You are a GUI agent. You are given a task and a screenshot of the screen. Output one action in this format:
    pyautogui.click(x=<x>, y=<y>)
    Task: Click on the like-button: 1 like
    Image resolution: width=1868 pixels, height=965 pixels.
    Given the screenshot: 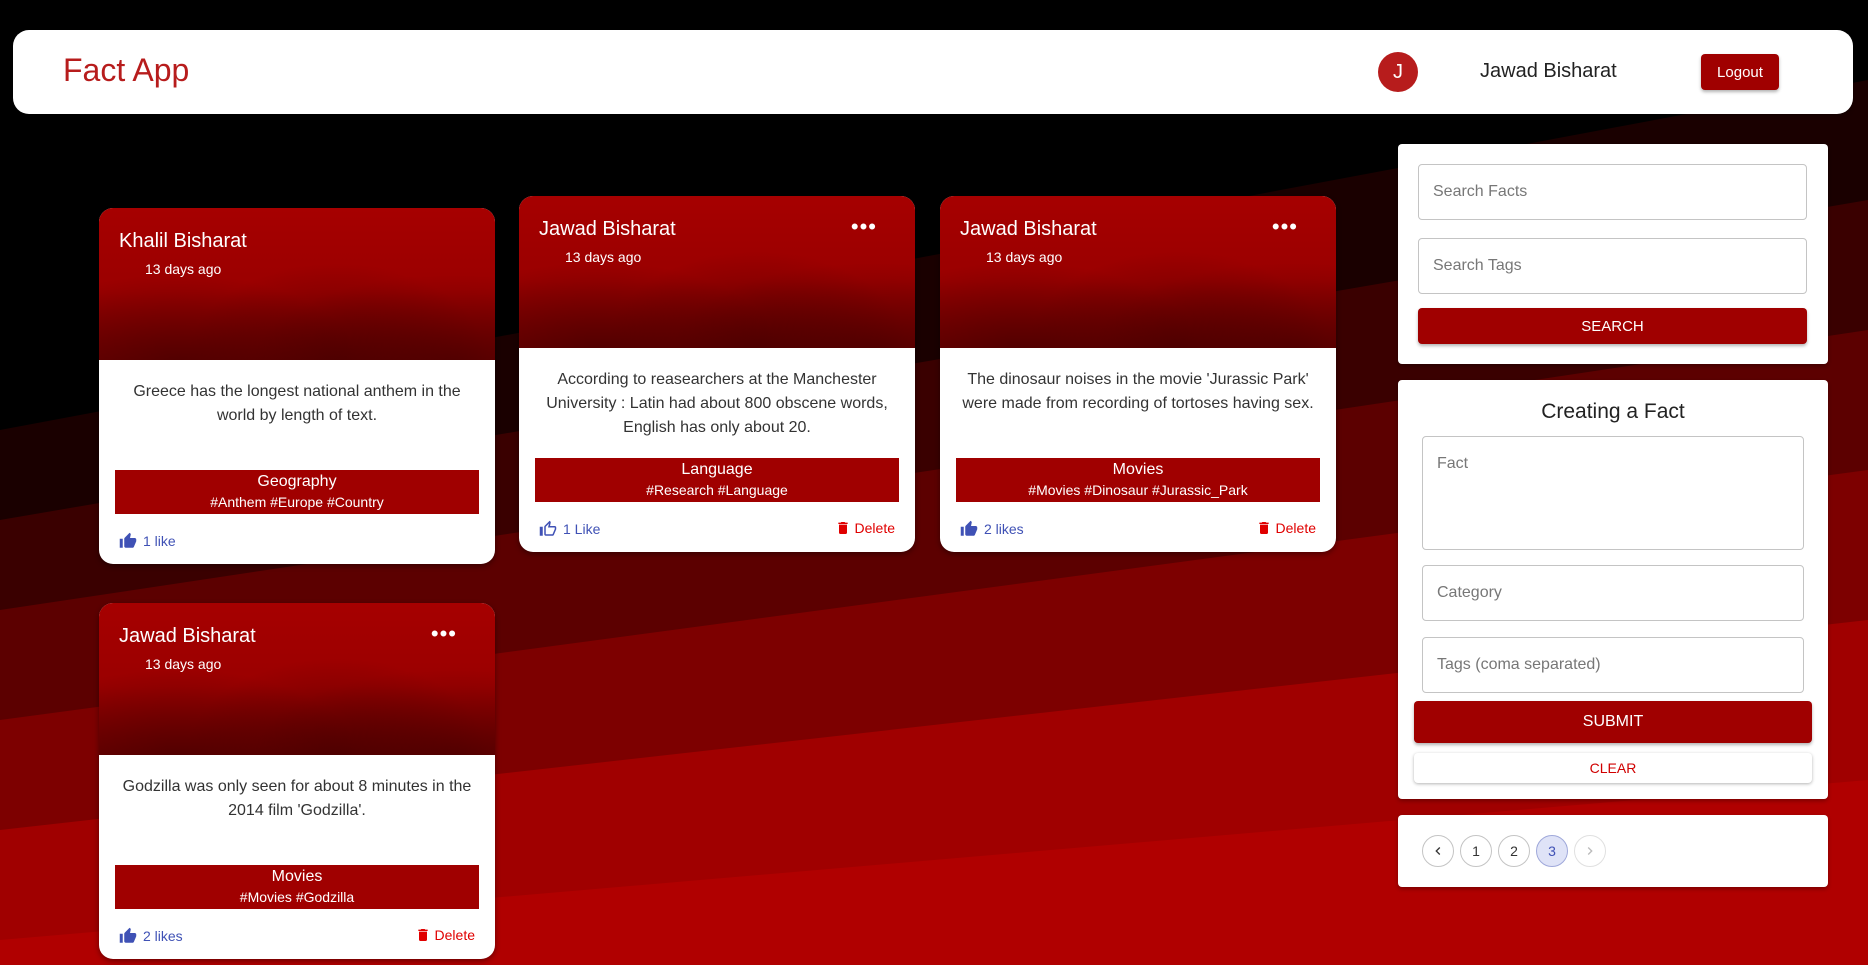 What is the action you would take?
    pyautogui.click(x=147, y=541)
    